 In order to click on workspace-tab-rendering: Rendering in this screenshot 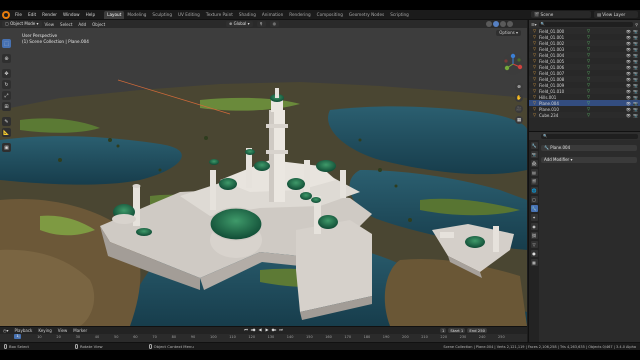, I will do `click(299, 15)`.